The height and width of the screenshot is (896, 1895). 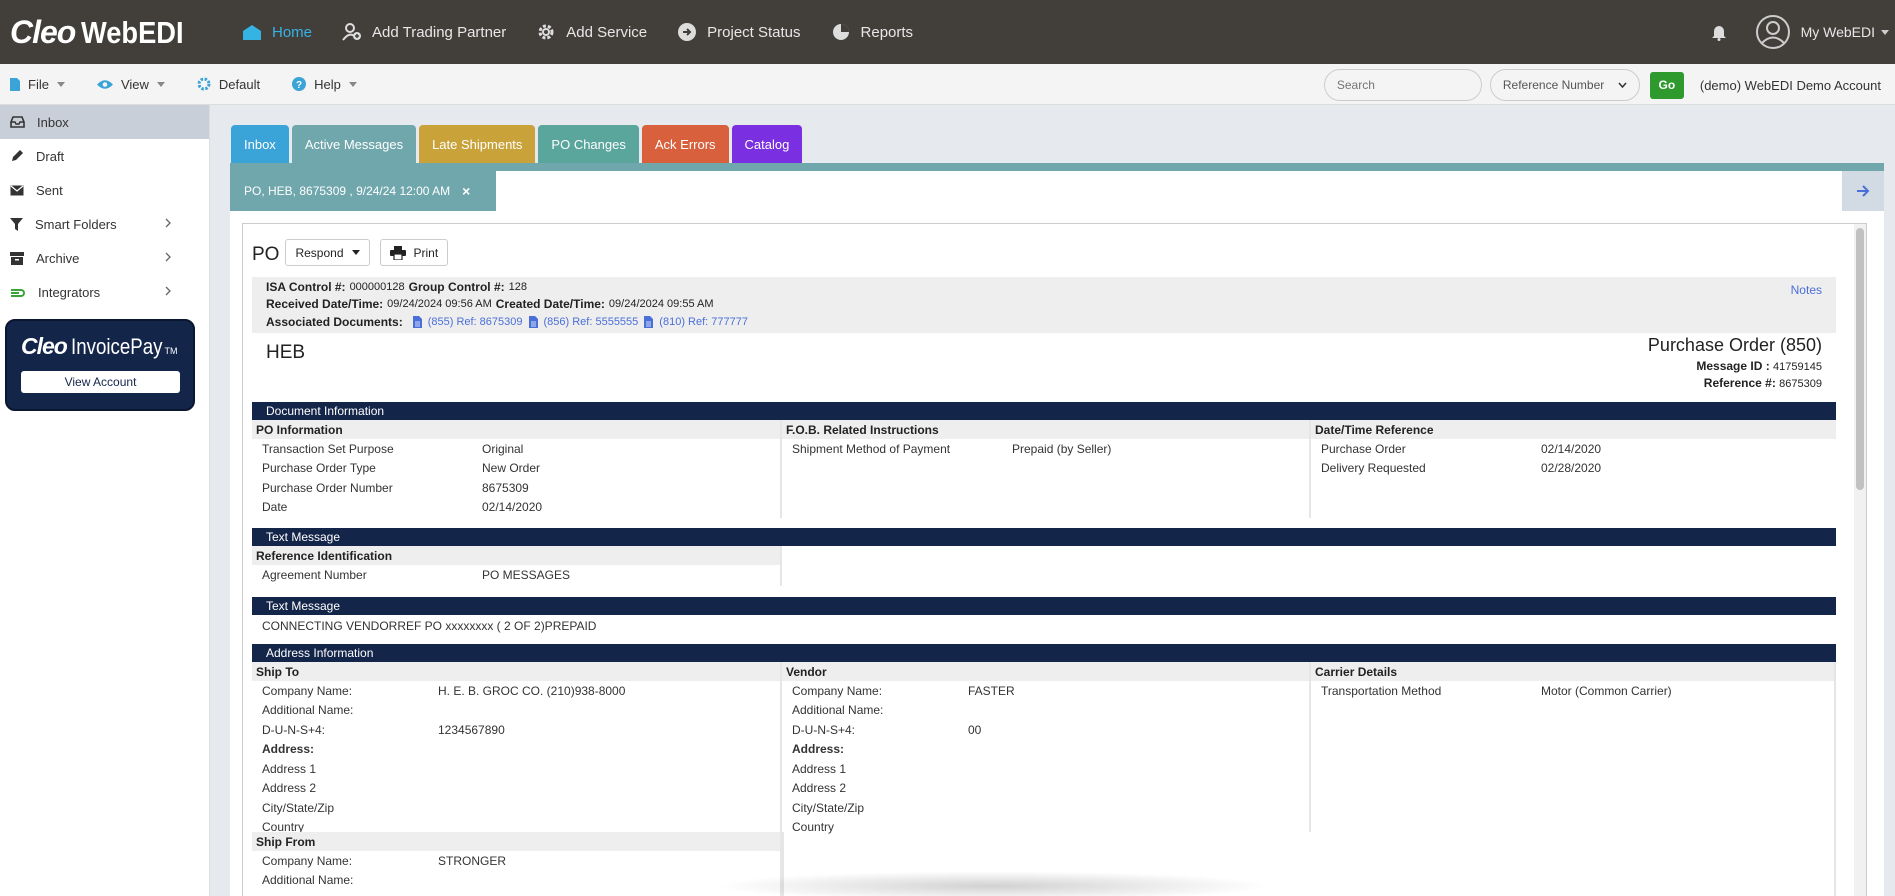 What do you see at coordinates (1564, 85) in the screenshot?
I see `search-type-select: Reference Number` at bounding box center [1564, 85].